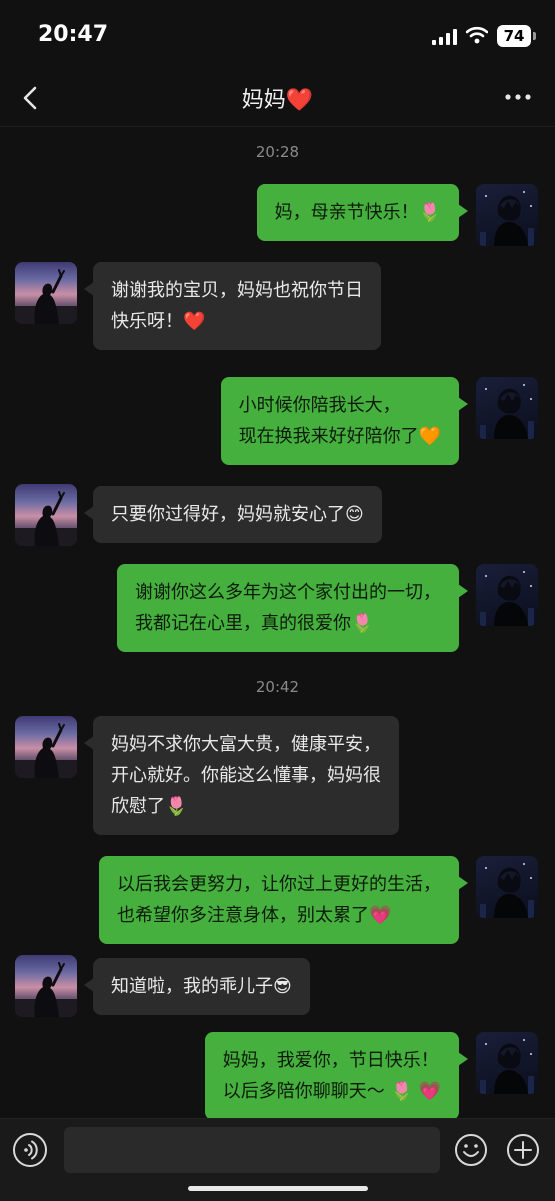  I want to click on voice-icon, so click(31, 1150).